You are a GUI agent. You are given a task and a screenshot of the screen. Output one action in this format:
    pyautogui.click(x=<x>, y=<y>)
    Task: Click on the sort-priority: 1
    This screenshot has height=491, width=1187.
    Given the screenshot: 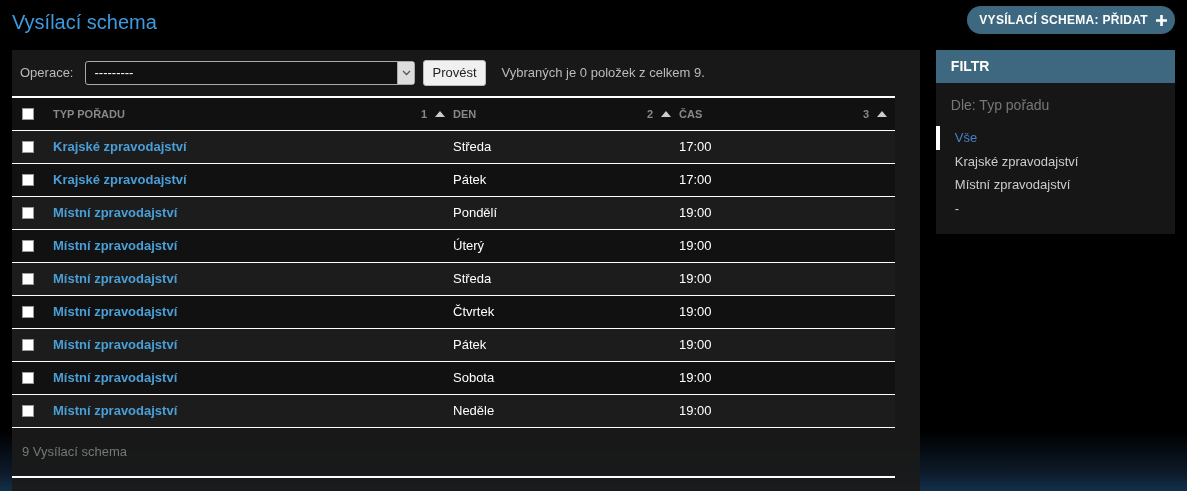 What is the action you would take?
    pyautogui.click(x=423, y=114)
    